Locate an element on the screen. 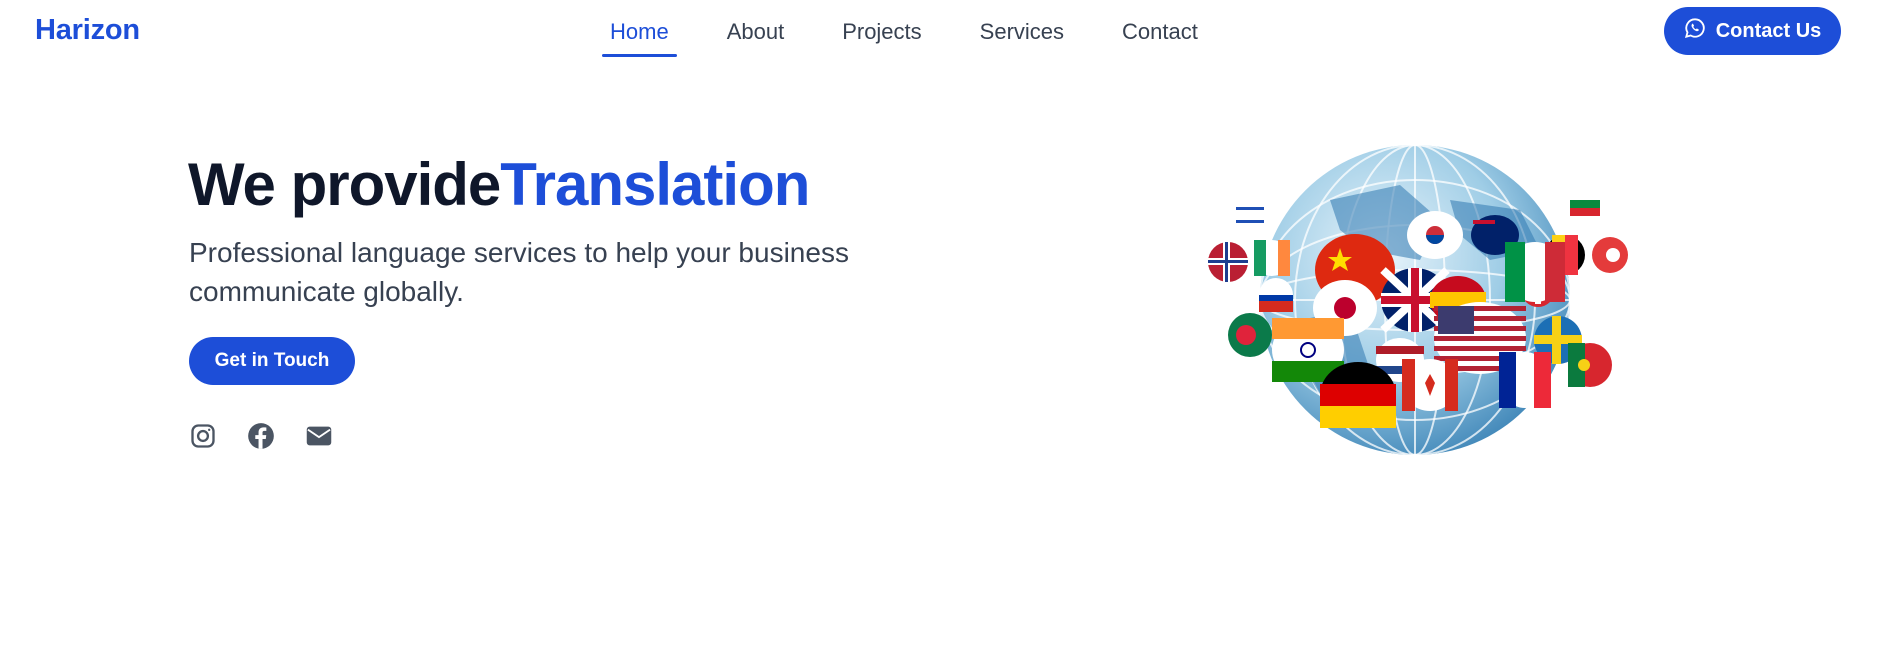 This screenshot has width=1888, height=658. brand-logo: Harizon is located at coordinates (87, 30).